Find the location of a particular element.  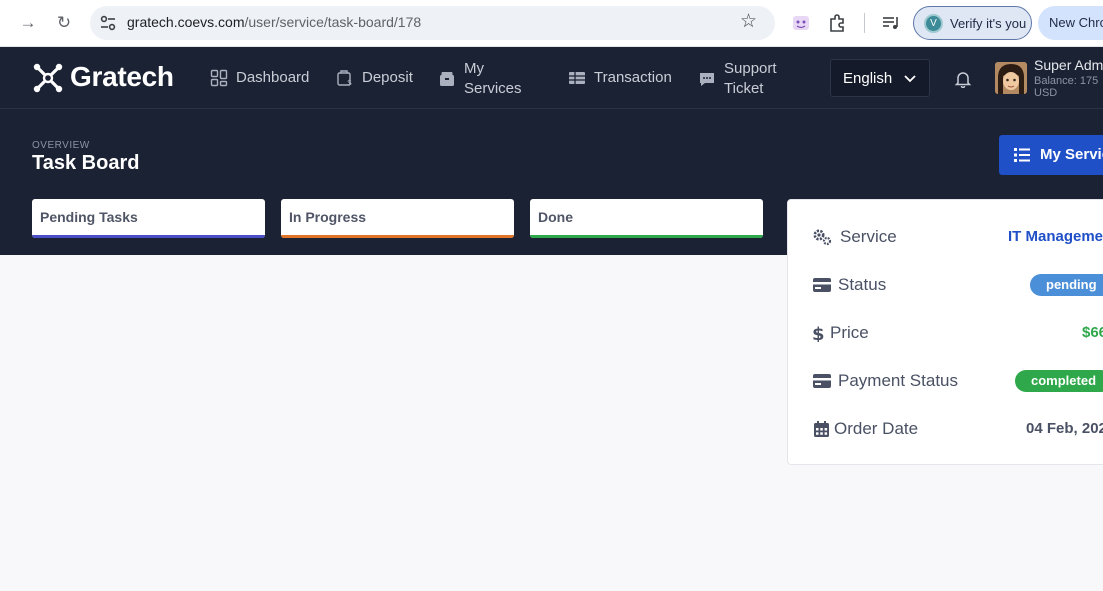

user-name: Super Admin is located at coordinates (1068, 65).